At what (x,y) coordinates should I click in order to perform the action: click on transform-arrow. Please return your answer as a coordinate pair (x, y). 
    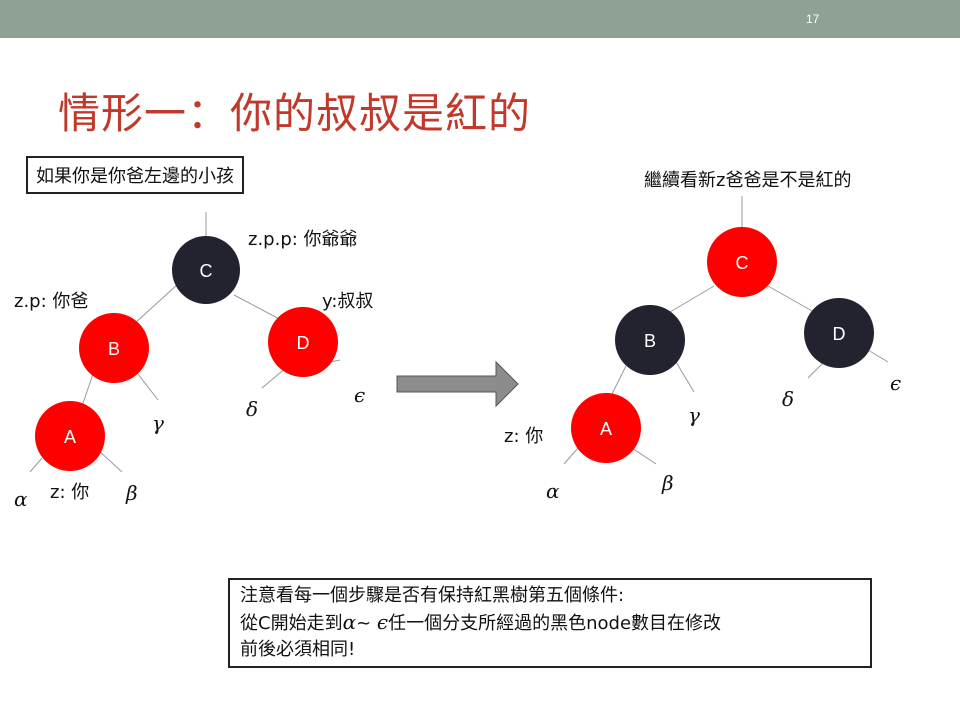
    Looking at the image, I should click on (457, 384).